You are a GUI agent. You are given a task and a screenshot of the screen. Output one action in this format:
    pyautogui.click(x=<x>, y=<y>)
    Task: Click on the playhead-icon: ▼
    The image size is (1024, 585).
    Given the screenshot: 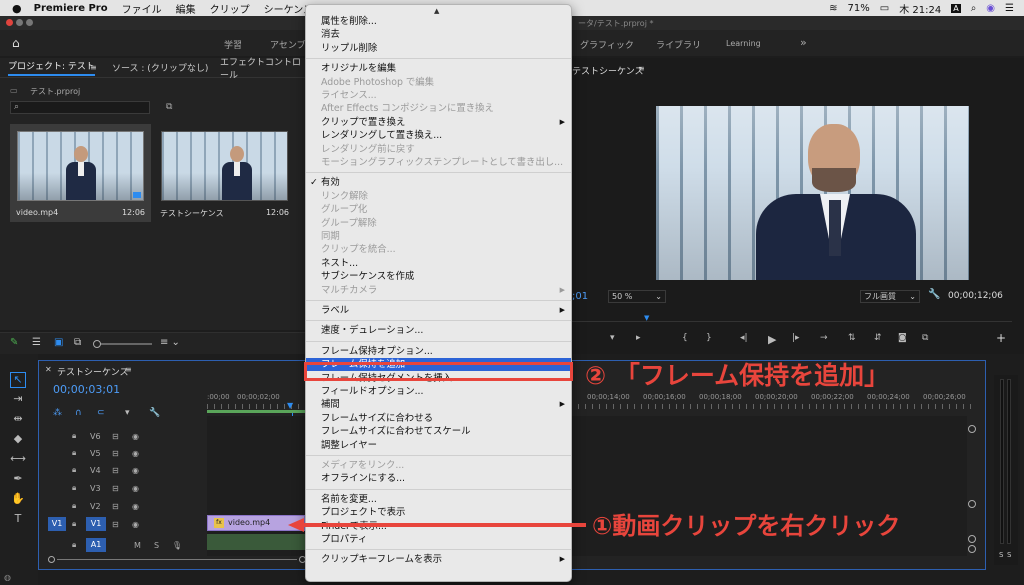 What is the action you would take?
    pyautogui.click(x=290, y=405)
    